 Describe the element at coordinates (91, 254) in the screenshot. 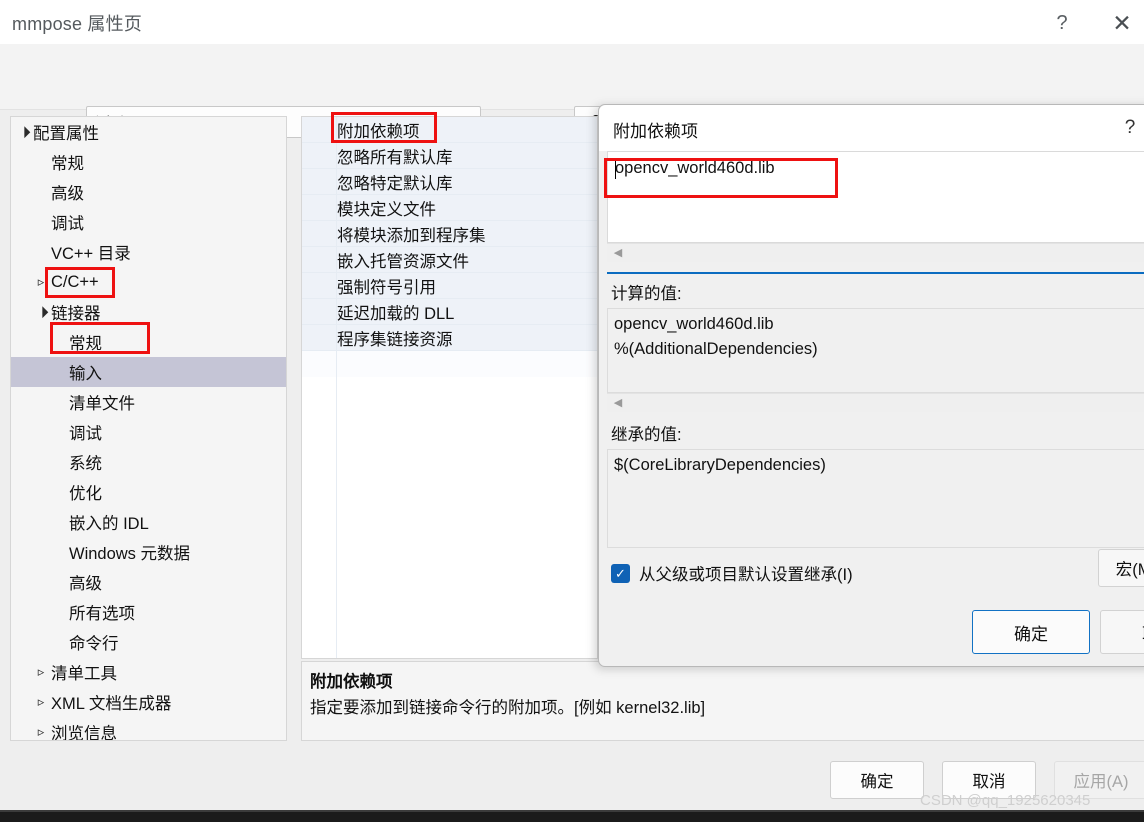

I see `tree-item-label: VC++ 目录` at that location.